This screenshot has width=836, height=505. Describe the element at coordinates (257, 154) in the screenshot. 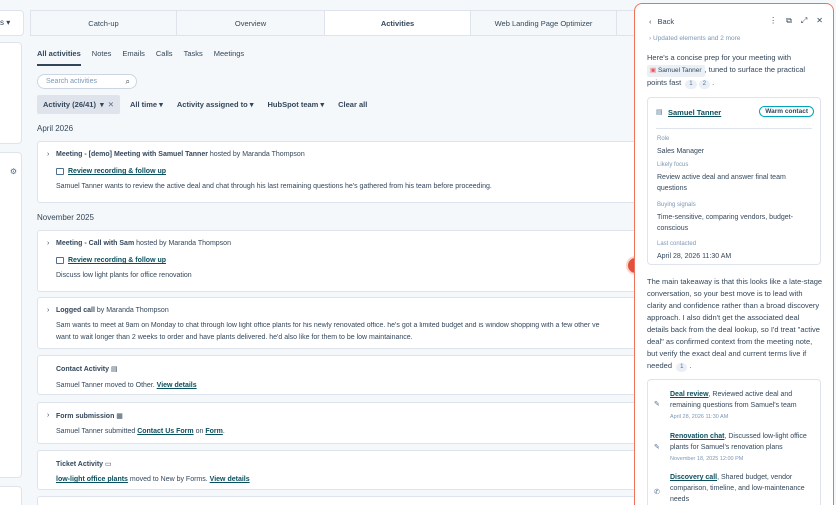

I see `activity-byline: hosted by Maranda Thompson` at that location.